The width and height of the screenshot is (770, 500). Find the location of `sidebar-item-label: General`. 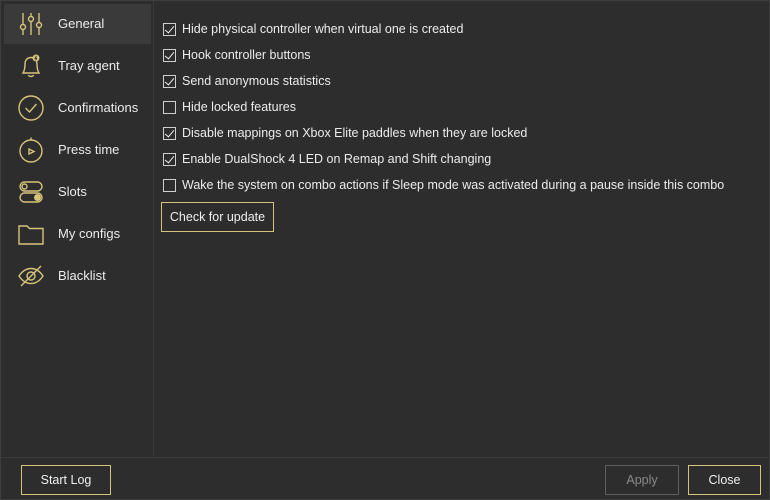

sidebar-item-label: General is located at coordinates (81, 23).